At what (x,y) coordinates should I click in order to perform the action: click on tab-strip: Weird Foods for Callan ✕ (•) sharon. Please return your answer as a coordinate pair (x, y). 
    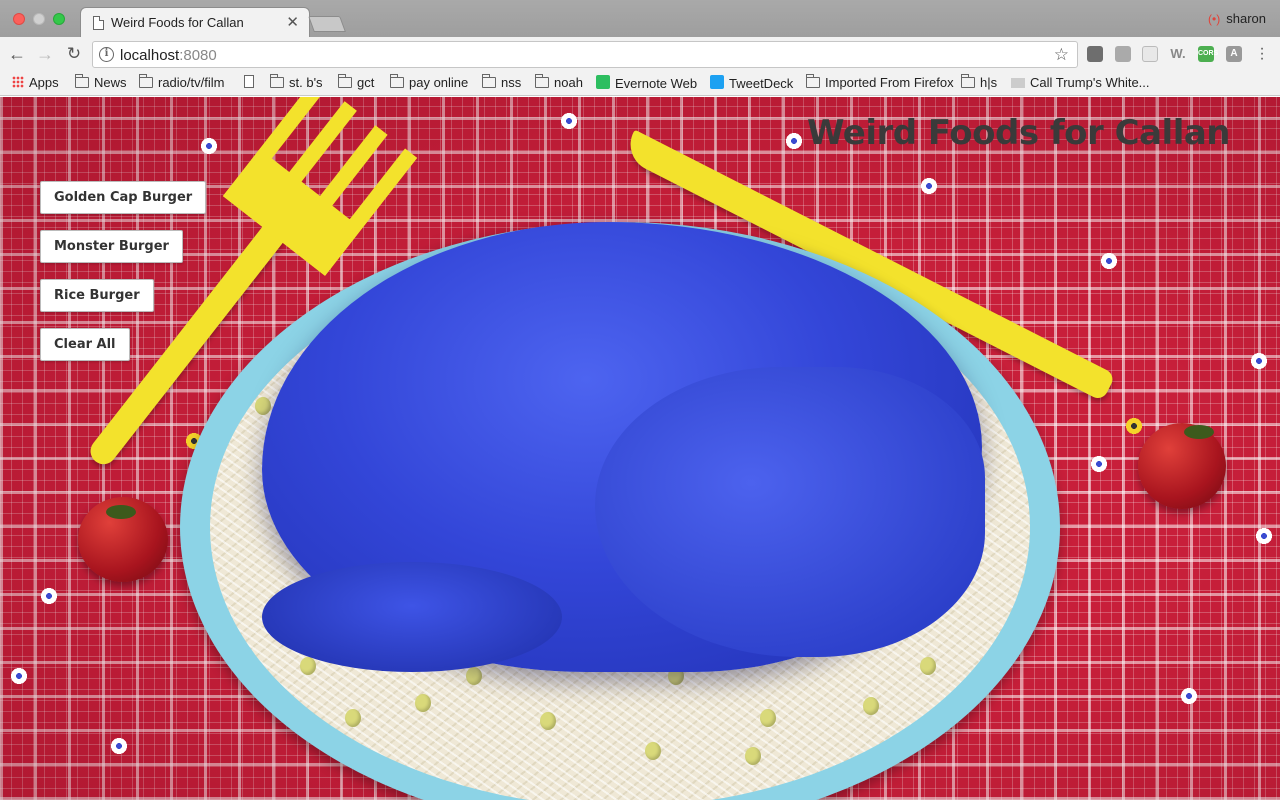
    Looking at the image, I should click on (640, 18).